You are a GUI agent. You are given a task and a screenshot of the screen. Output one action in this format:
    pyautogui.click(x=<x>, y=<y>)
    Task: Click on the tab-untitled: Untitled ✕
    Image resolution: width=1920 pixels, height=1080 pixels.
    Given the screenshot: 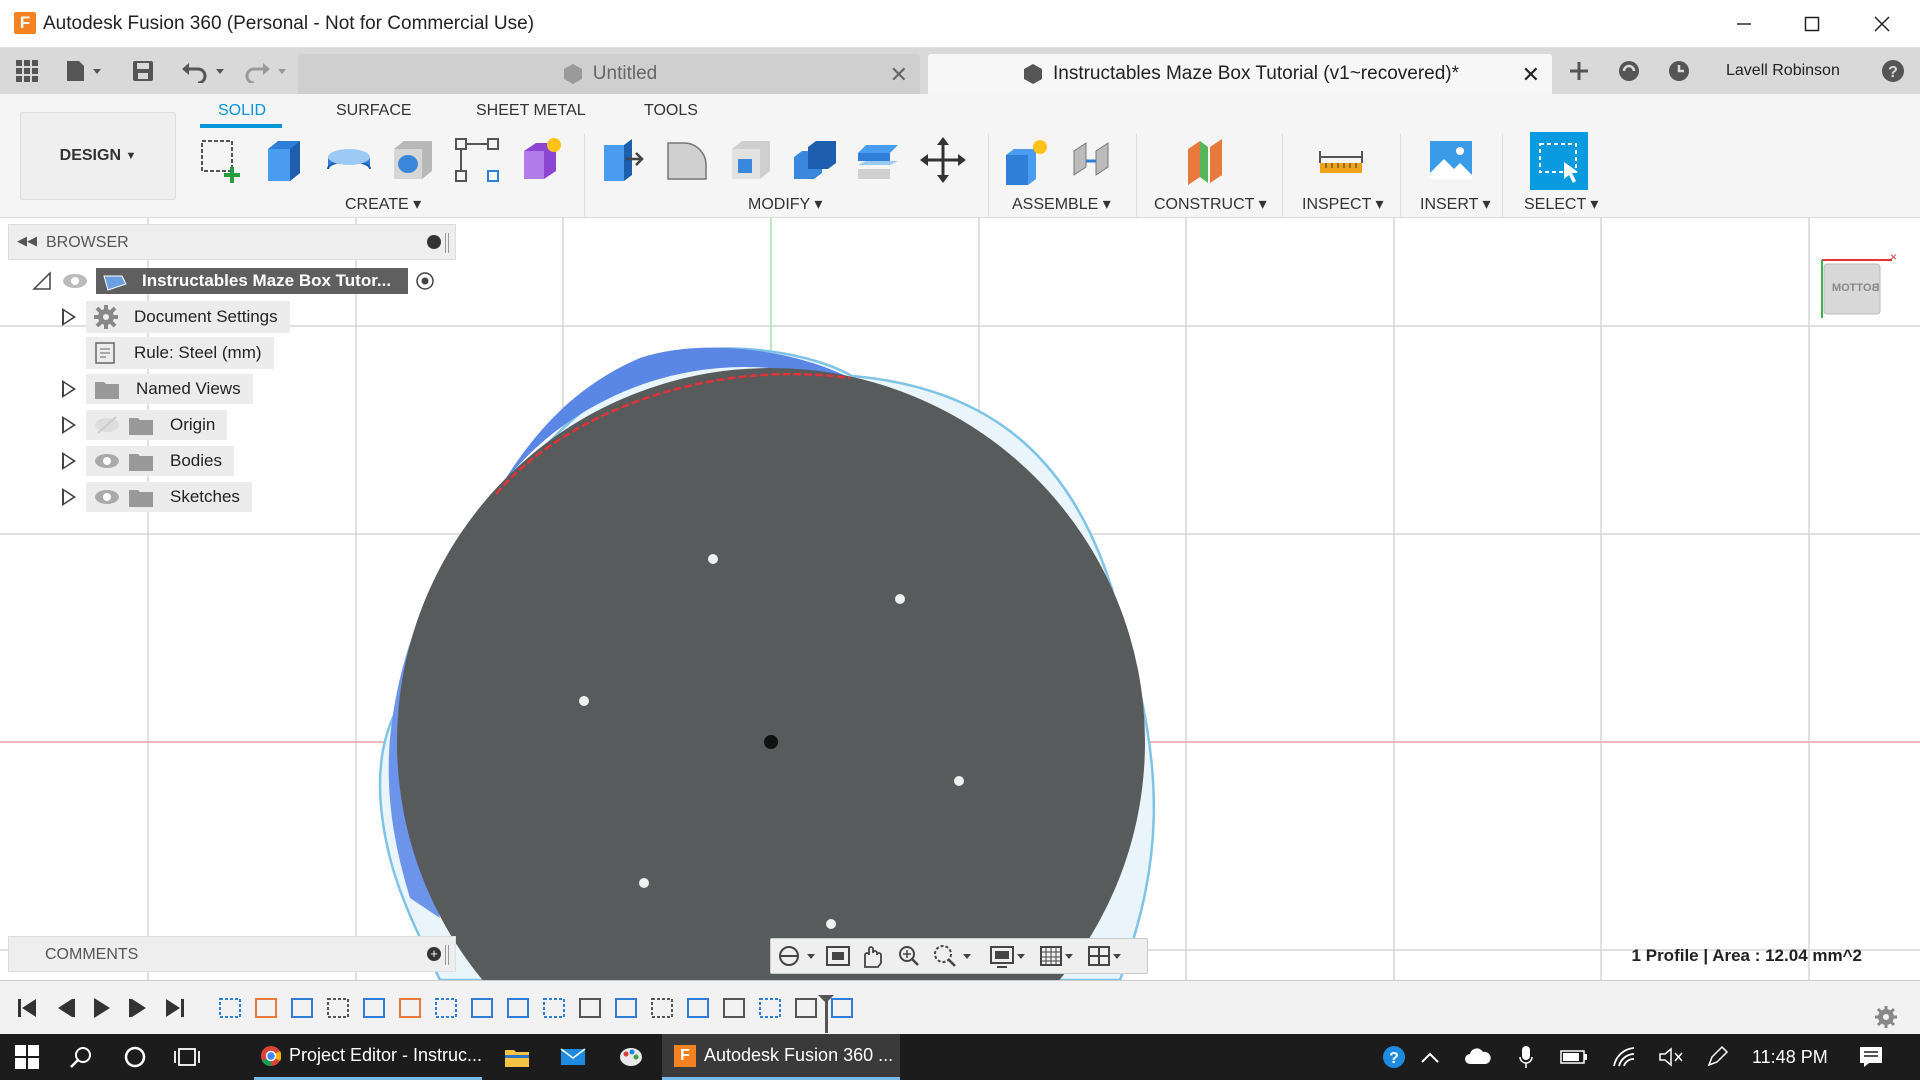 What is the action you would take?
    pyautogui.click(x=609, y=74)
    